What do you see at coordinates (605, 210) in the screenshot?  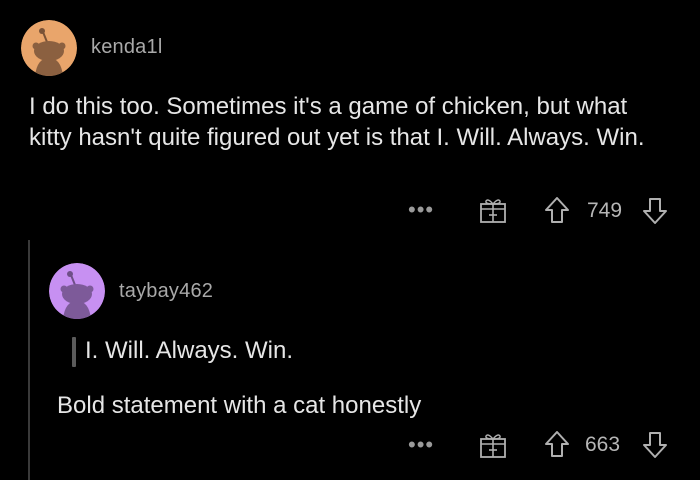 I see `vote-score: 749` at bounding box center [605, 210].